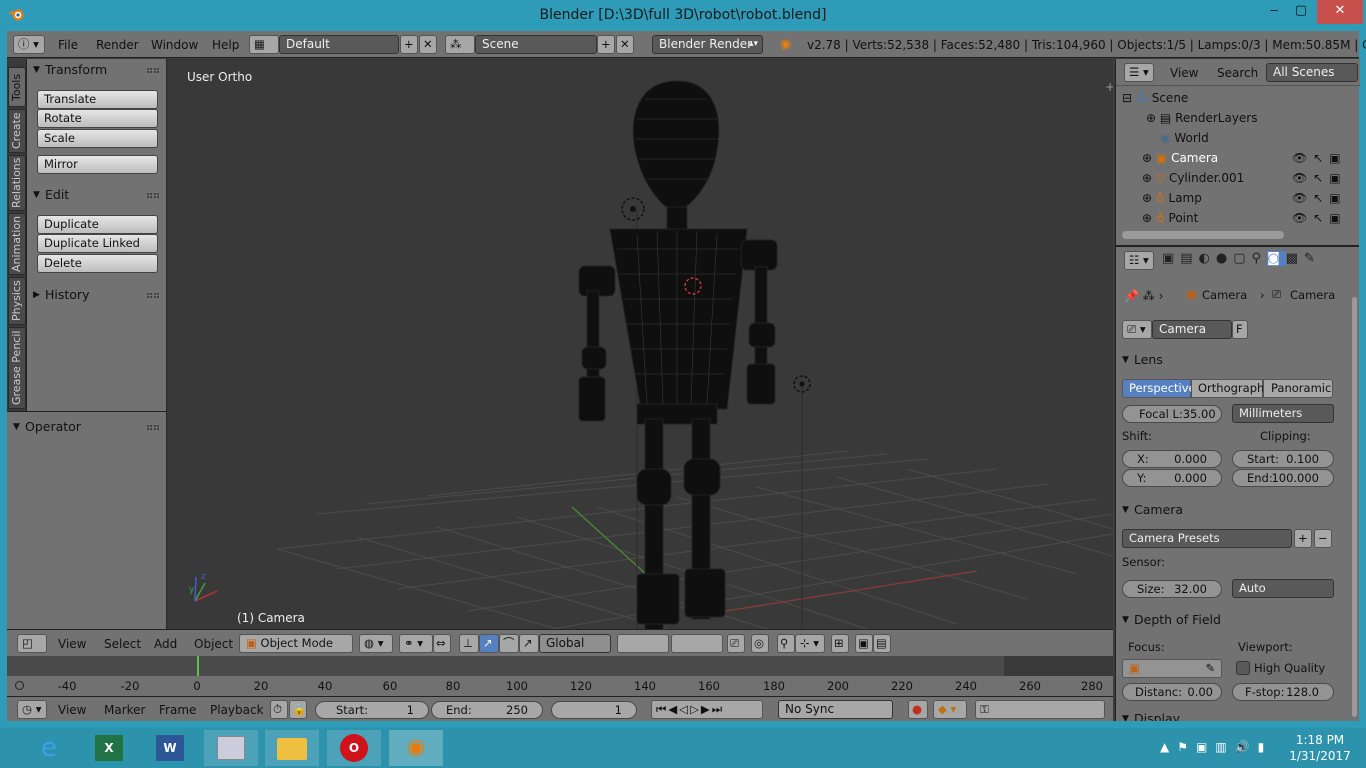 Image resolution: width=1366 pixels, height=768 pixels. Describe the element at coordinates (170, 748) in the screenshot. I see `word-icon: W` at that location.